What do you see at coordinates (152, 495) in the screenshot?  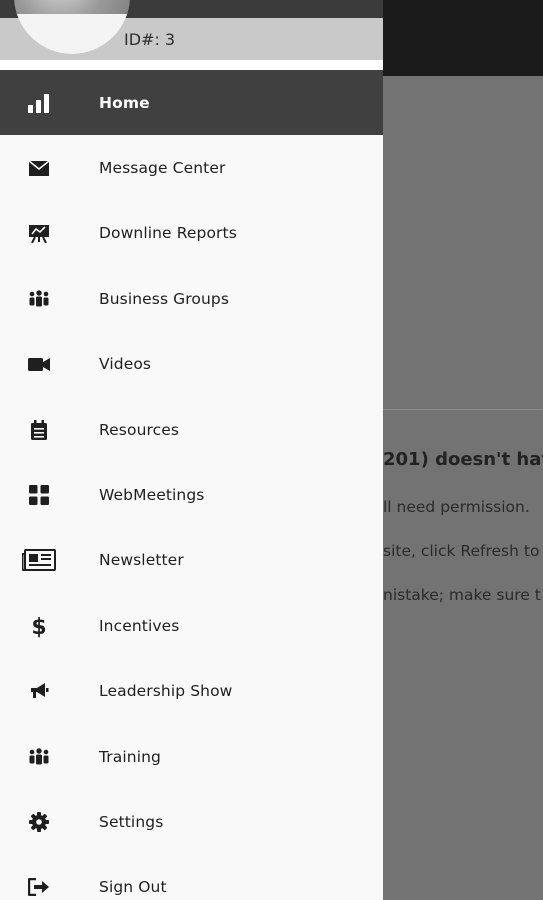 I see `menu-item-label: WebMeetings` at bounding box center [152, 495].